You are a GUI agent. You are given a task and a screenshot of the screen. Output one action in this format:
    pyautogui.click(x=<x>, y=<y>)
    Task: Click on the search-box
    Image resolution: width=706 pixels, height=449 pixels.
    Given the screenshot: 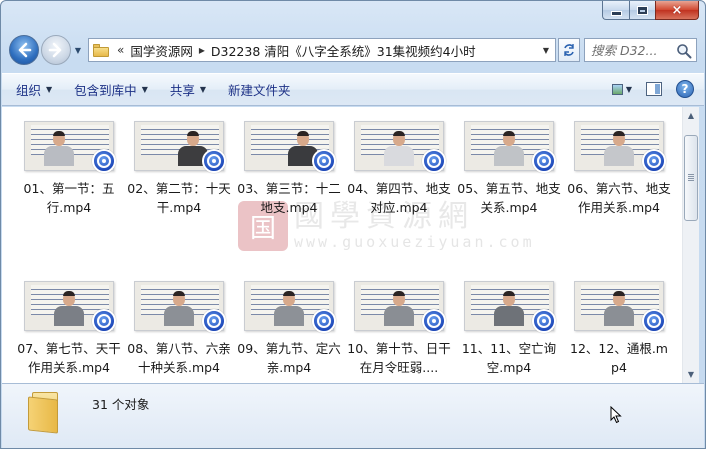 What is the action you would take?
    pyautogui.click(x=640, y=50)
    